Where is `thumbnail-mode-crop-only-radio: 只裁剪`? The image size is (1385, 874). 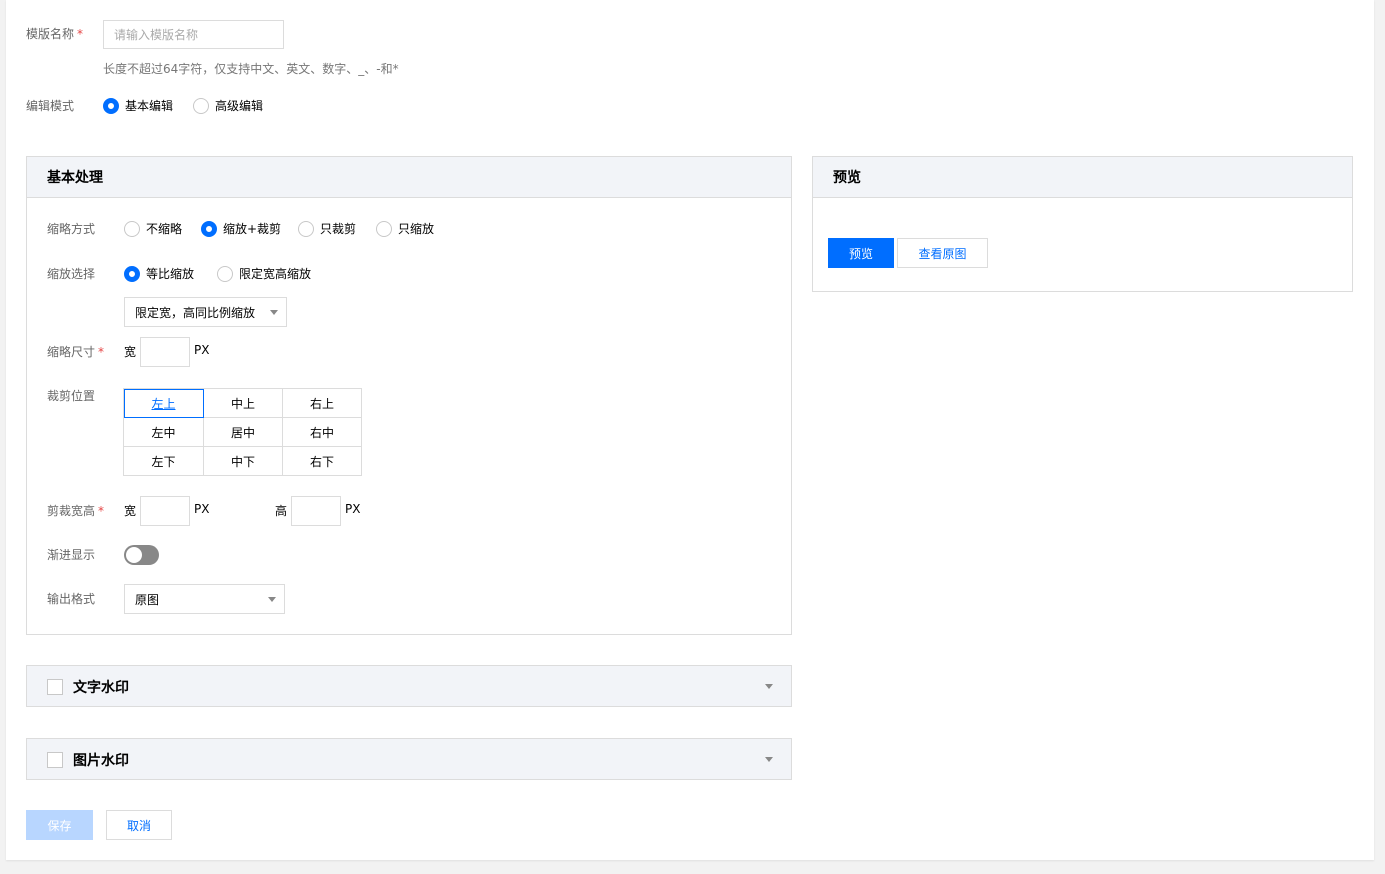 thumbnail-mode-crop-only-radio: 只裁剪 is located at coordinates (327, 228).